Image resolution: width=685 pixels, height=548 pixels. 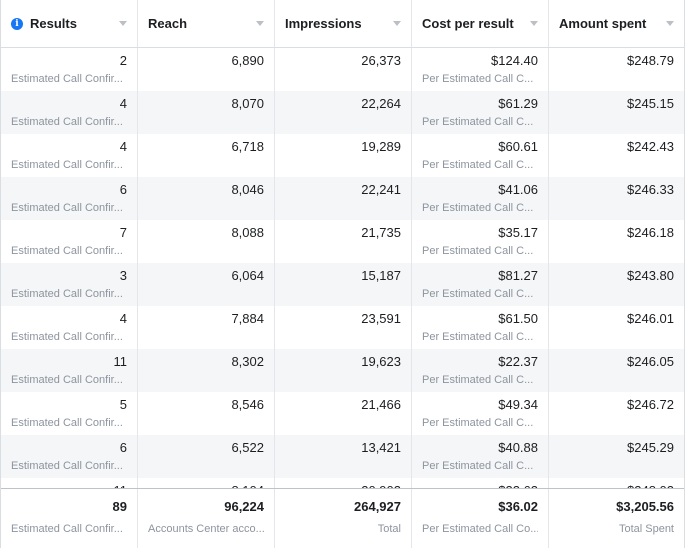 I want to click on cost-per-result-value: $35.17, so click(x=518, y=232).